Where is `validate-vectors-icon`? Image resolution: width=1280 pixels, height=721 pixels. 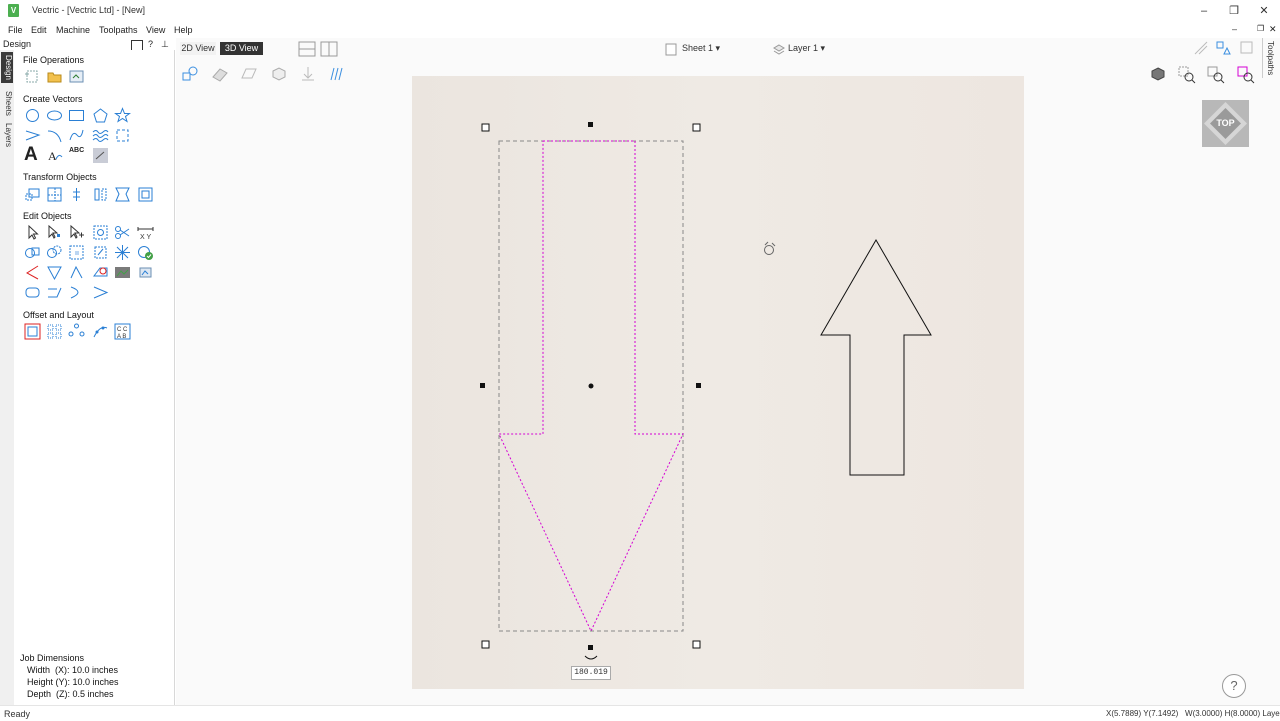 validate-vectors-icon is located at coordinates (145, 252).